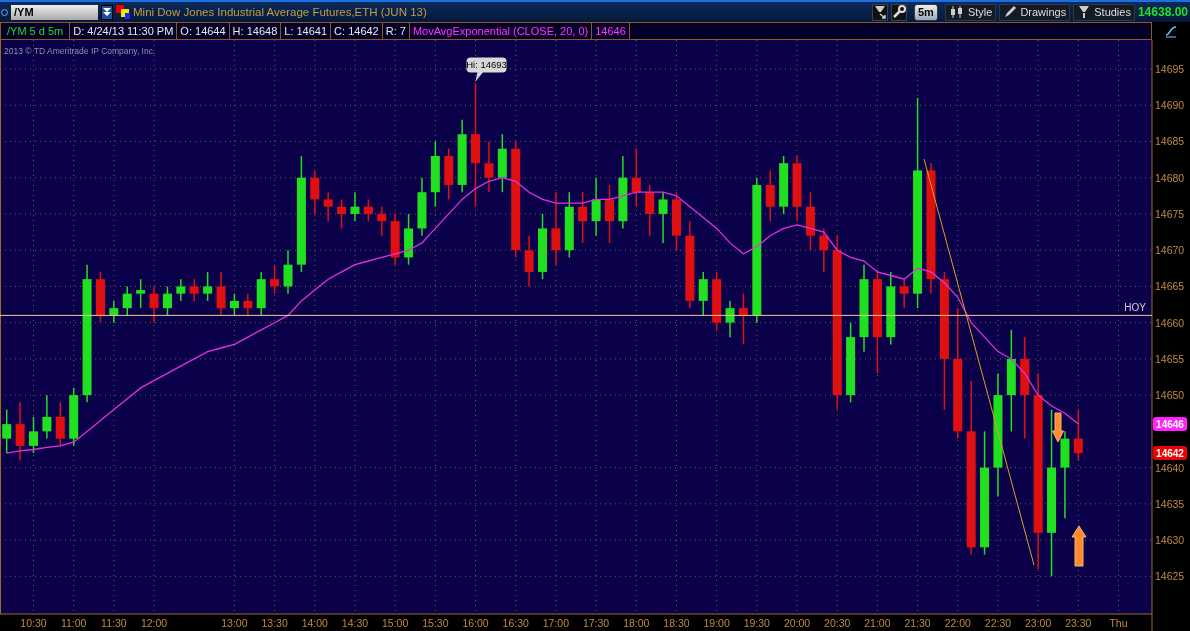 This screenshot has width=1190, height=631. I want to click on axis-label: 16:30, so click(515, 623).